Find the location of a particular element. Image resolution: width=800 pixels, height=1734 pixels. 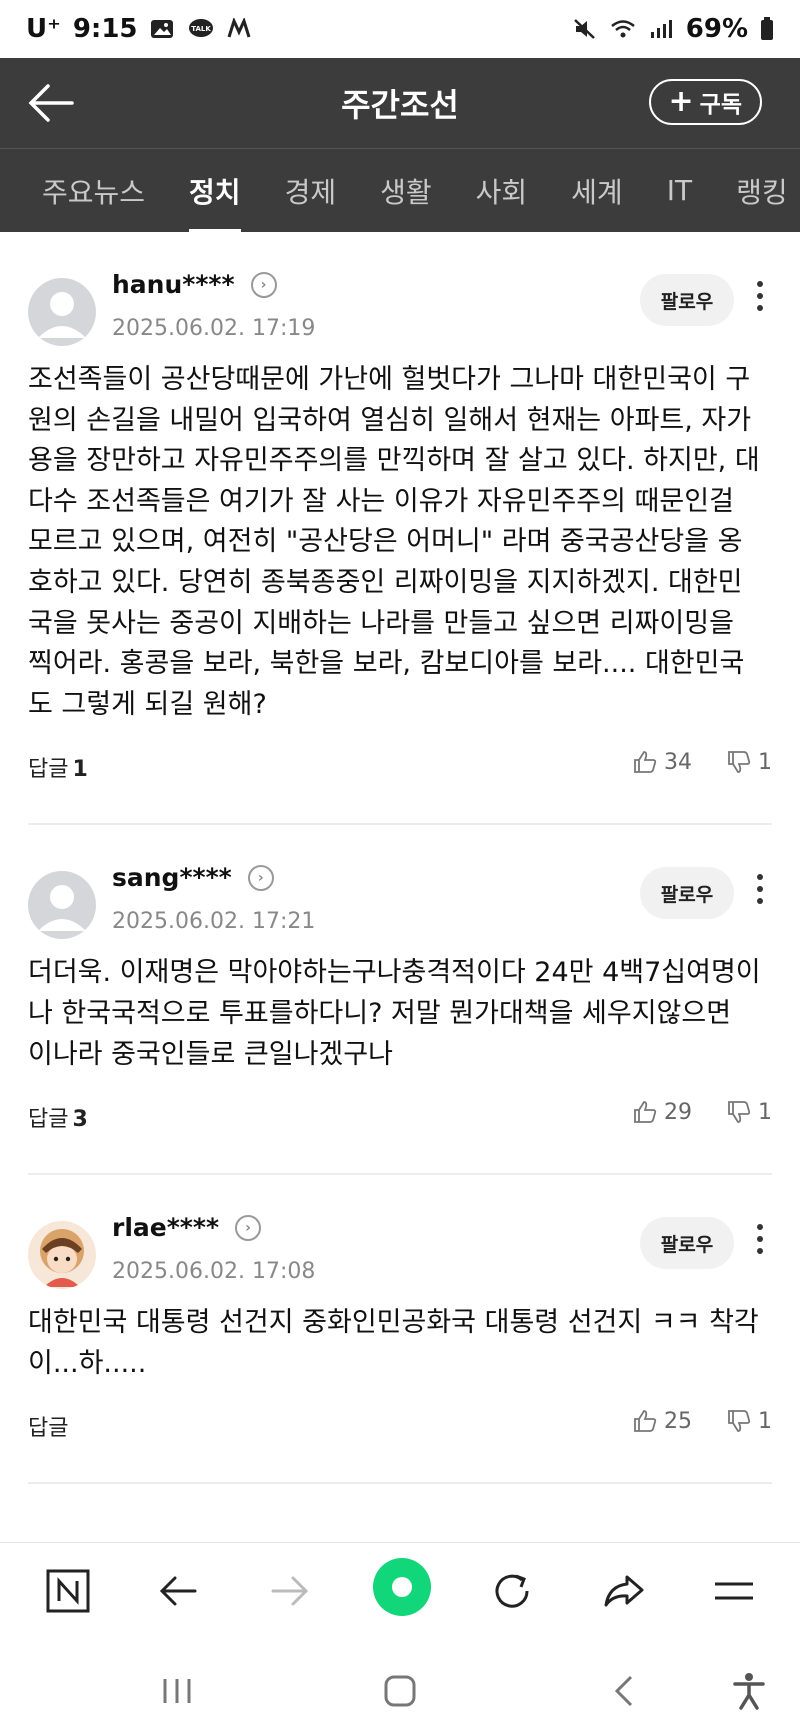

subscribe-button: + 구독 is located at coordinates (705, 102).